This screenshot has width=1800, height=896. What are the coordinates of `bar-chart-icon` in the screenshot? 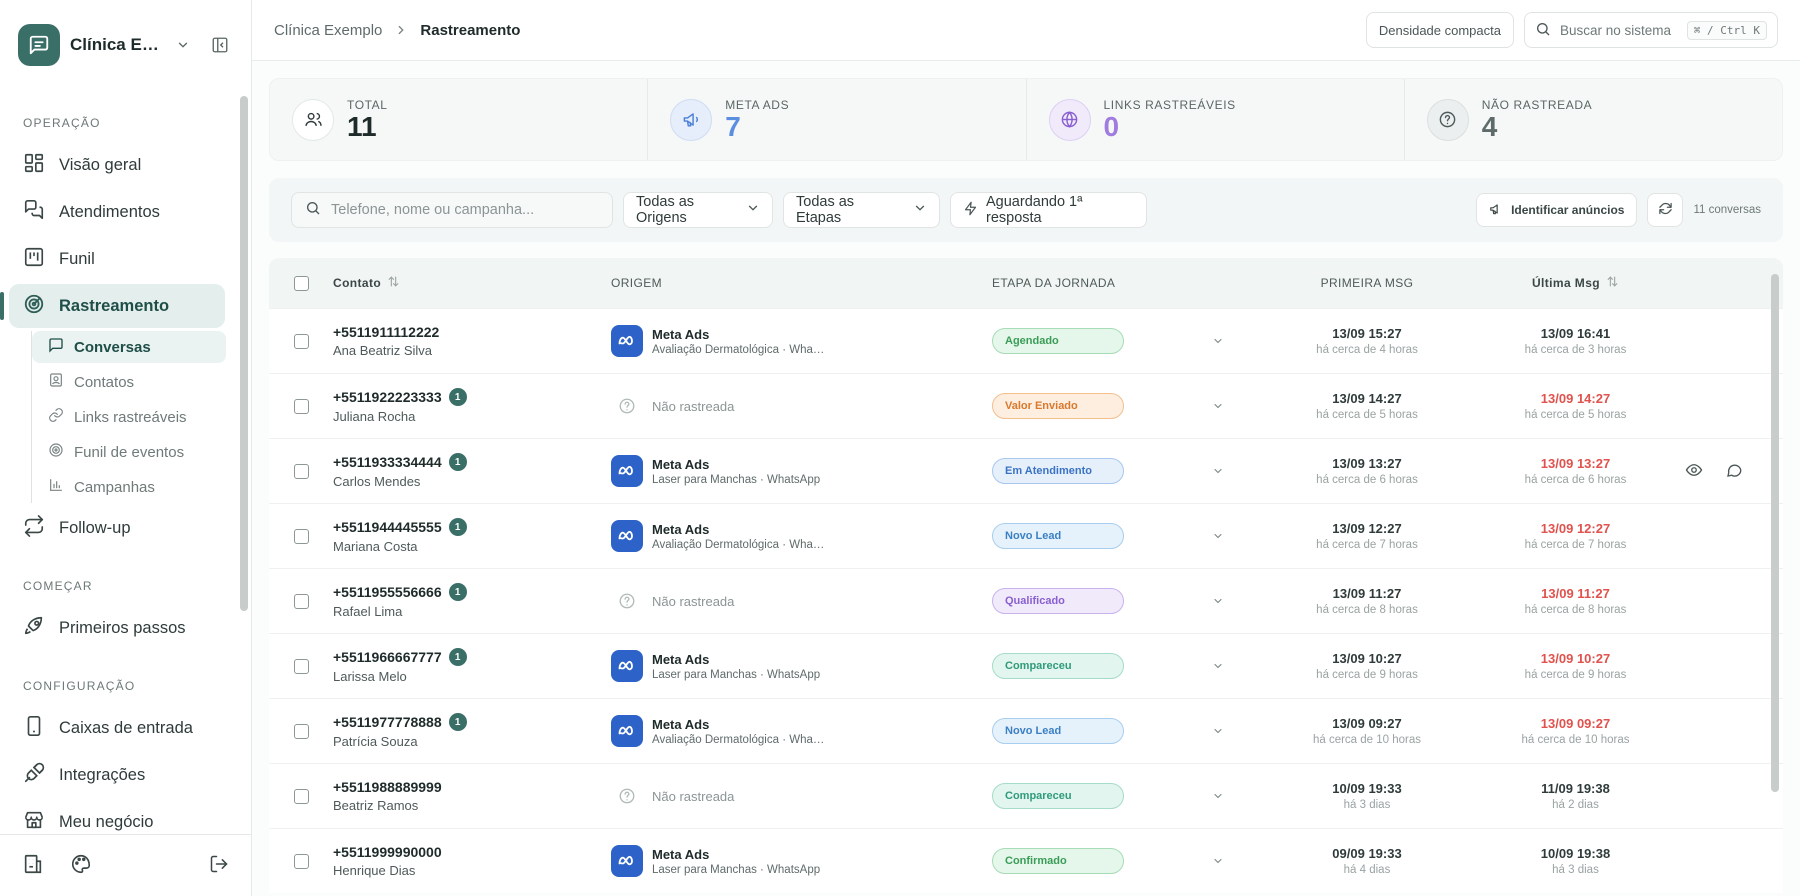 It's located at (56, 487).